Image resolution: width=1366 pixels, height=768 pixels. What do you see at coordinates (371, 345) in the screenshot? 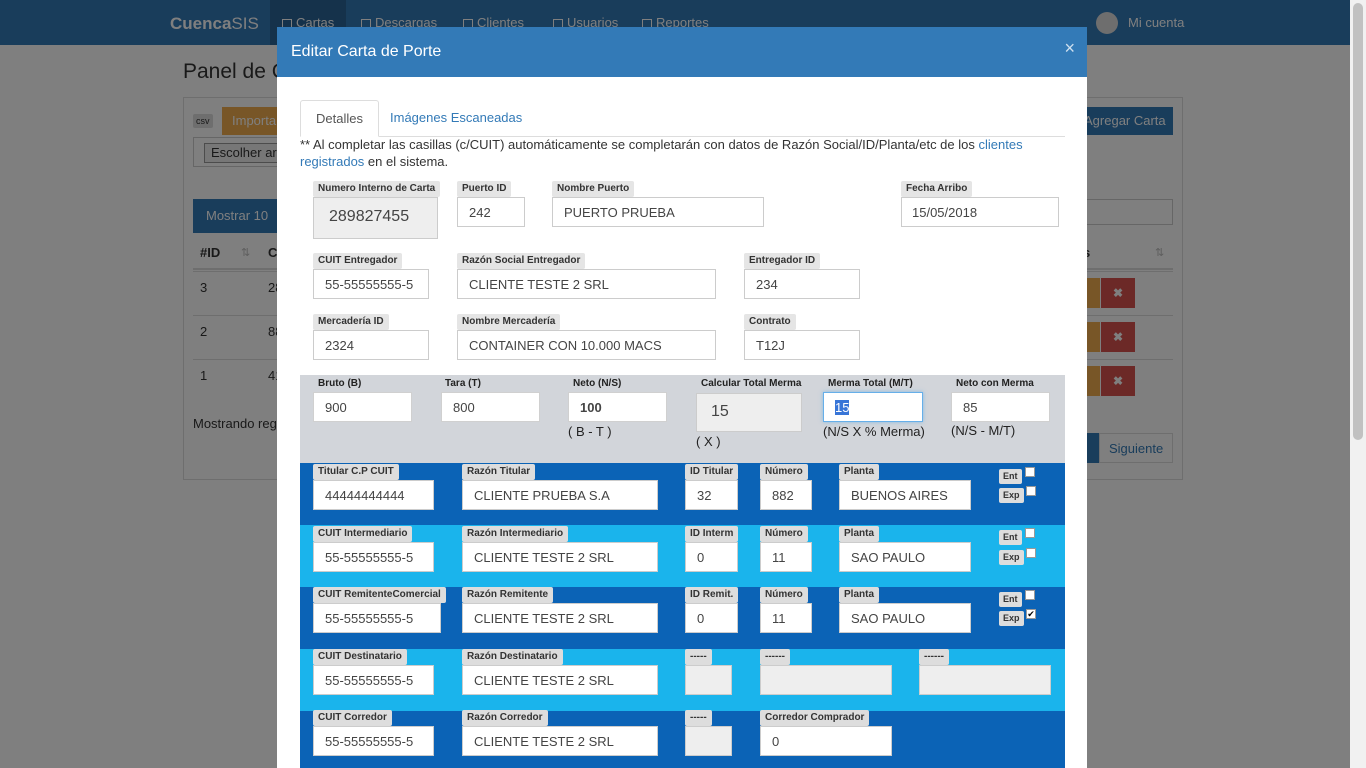
I see `mercaderia-id-field: 2324` at bounding box center [371, 345].